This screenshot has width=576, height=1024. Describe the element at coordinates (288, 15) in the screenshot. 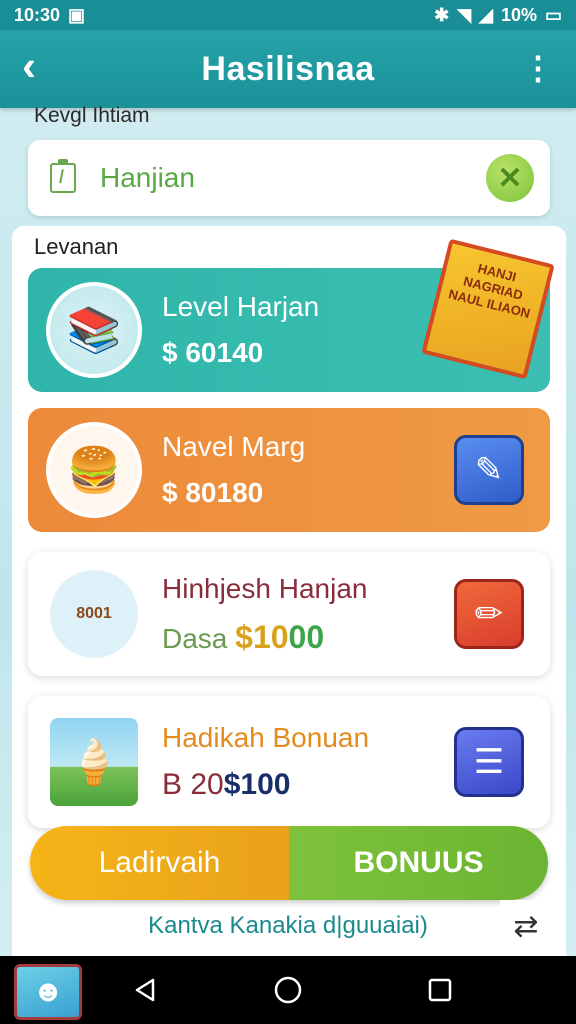

I see `status-bar: 10:30 ▣ ✱ ◥ ◢ 10% ▭` at that location.